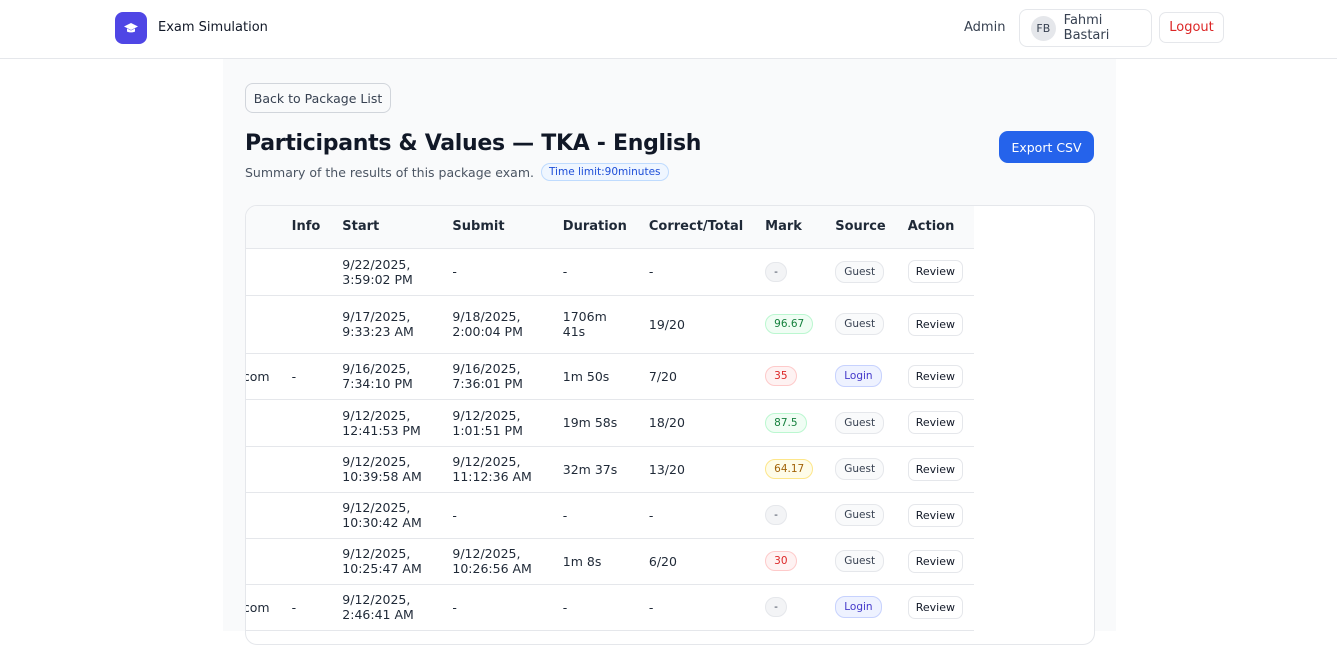 The image size is (1337, 645). I want to click on duration: 1706m 41s, so click(594, 324).